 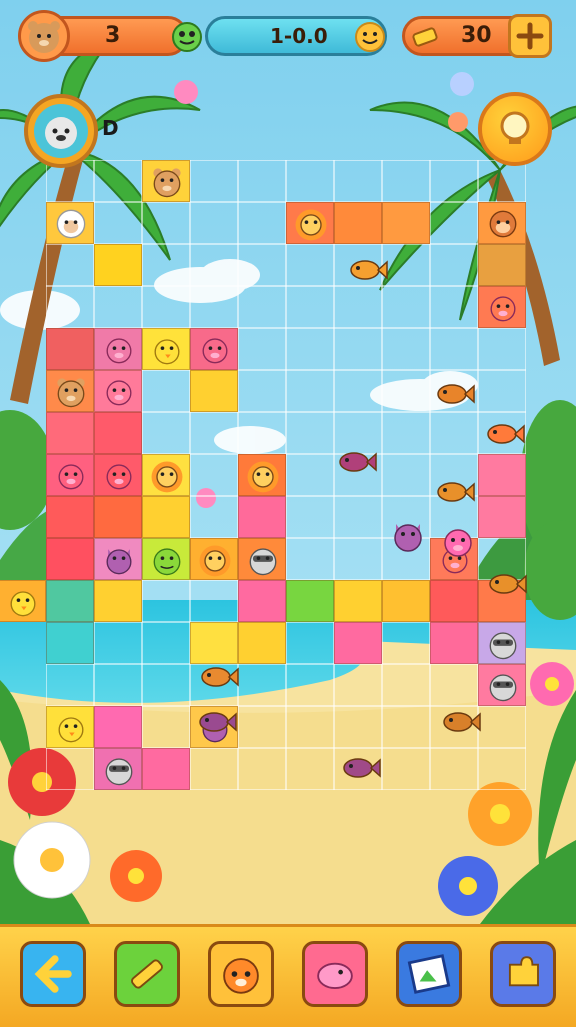 What do you see at coordinates (167, 352) in the screenshot?
I see `chick-icon` at bounding box center [167, 352].